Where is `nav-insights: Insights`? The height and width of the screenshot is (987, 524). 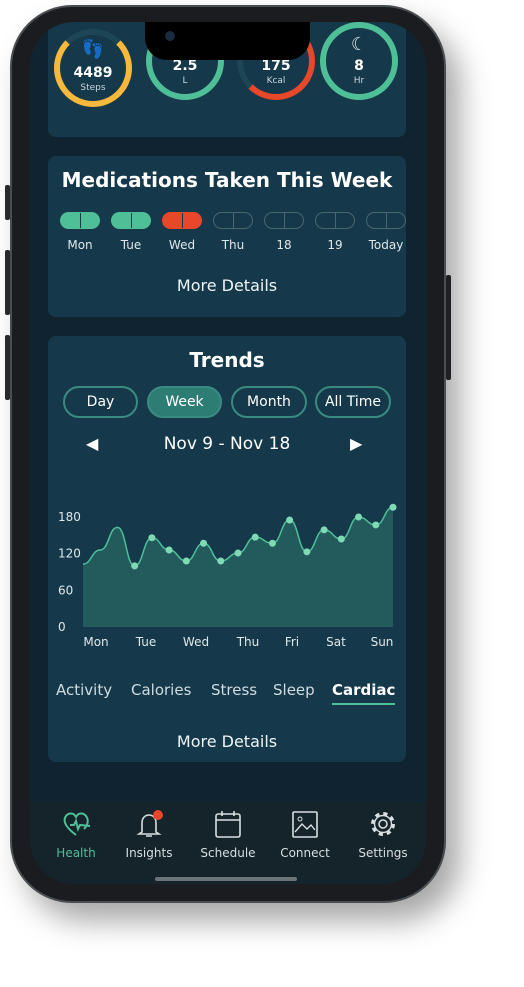
nav-insights: Insights is located at coordinates (149, 834).